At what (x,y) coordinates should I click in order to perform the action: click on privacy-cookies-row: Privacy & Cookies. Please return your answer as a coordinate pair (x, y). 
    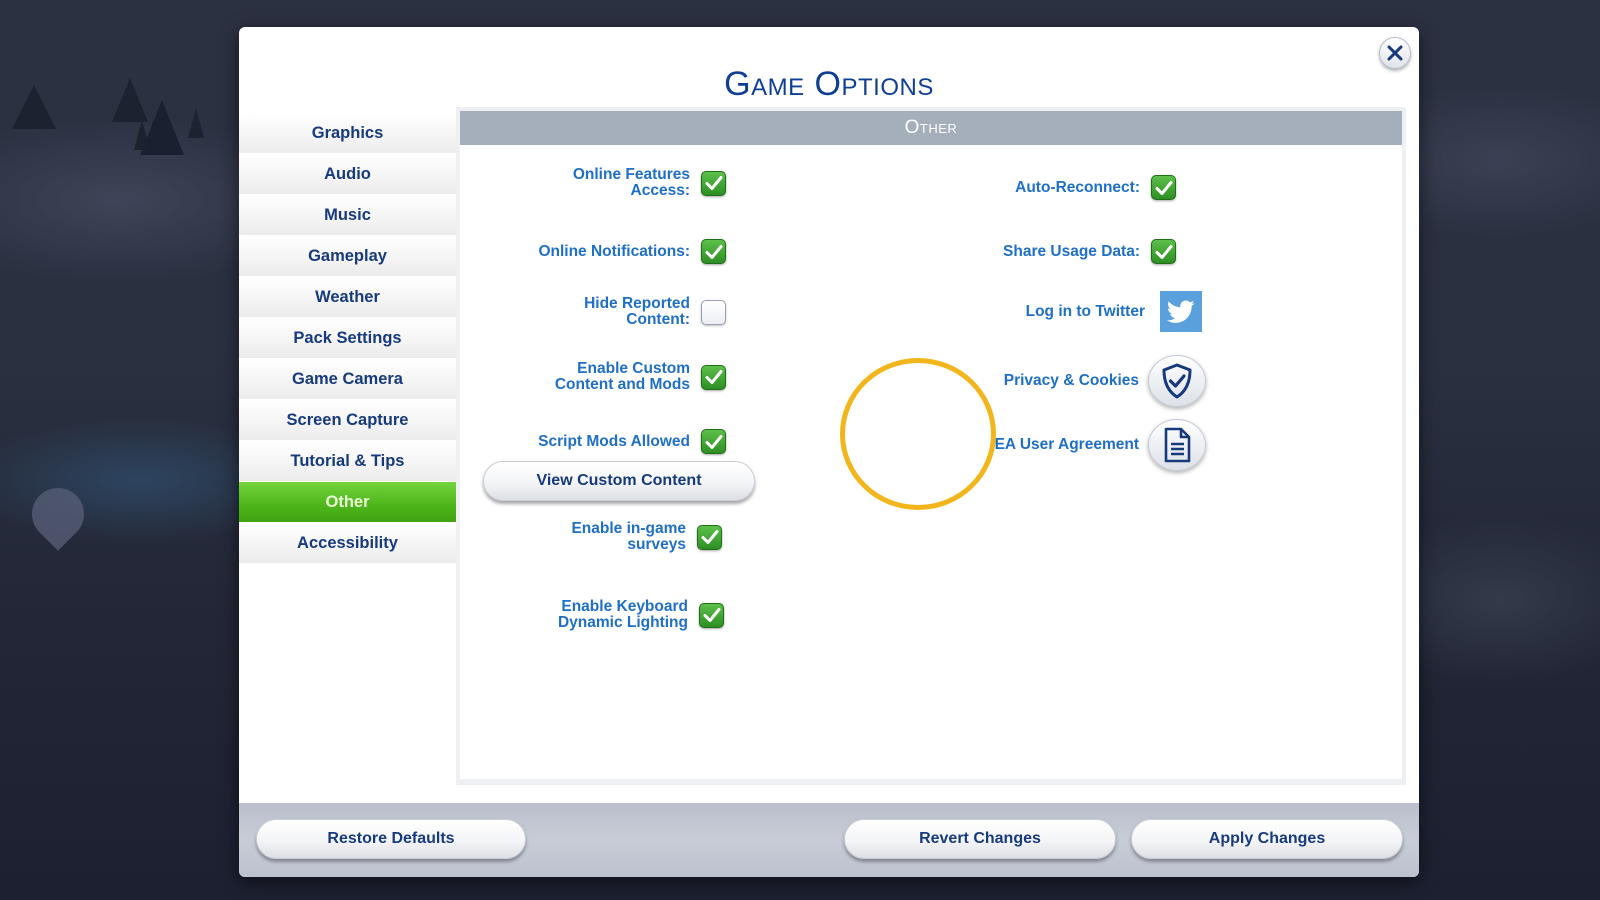
    Looking at the image, I should click on (1105, 381).